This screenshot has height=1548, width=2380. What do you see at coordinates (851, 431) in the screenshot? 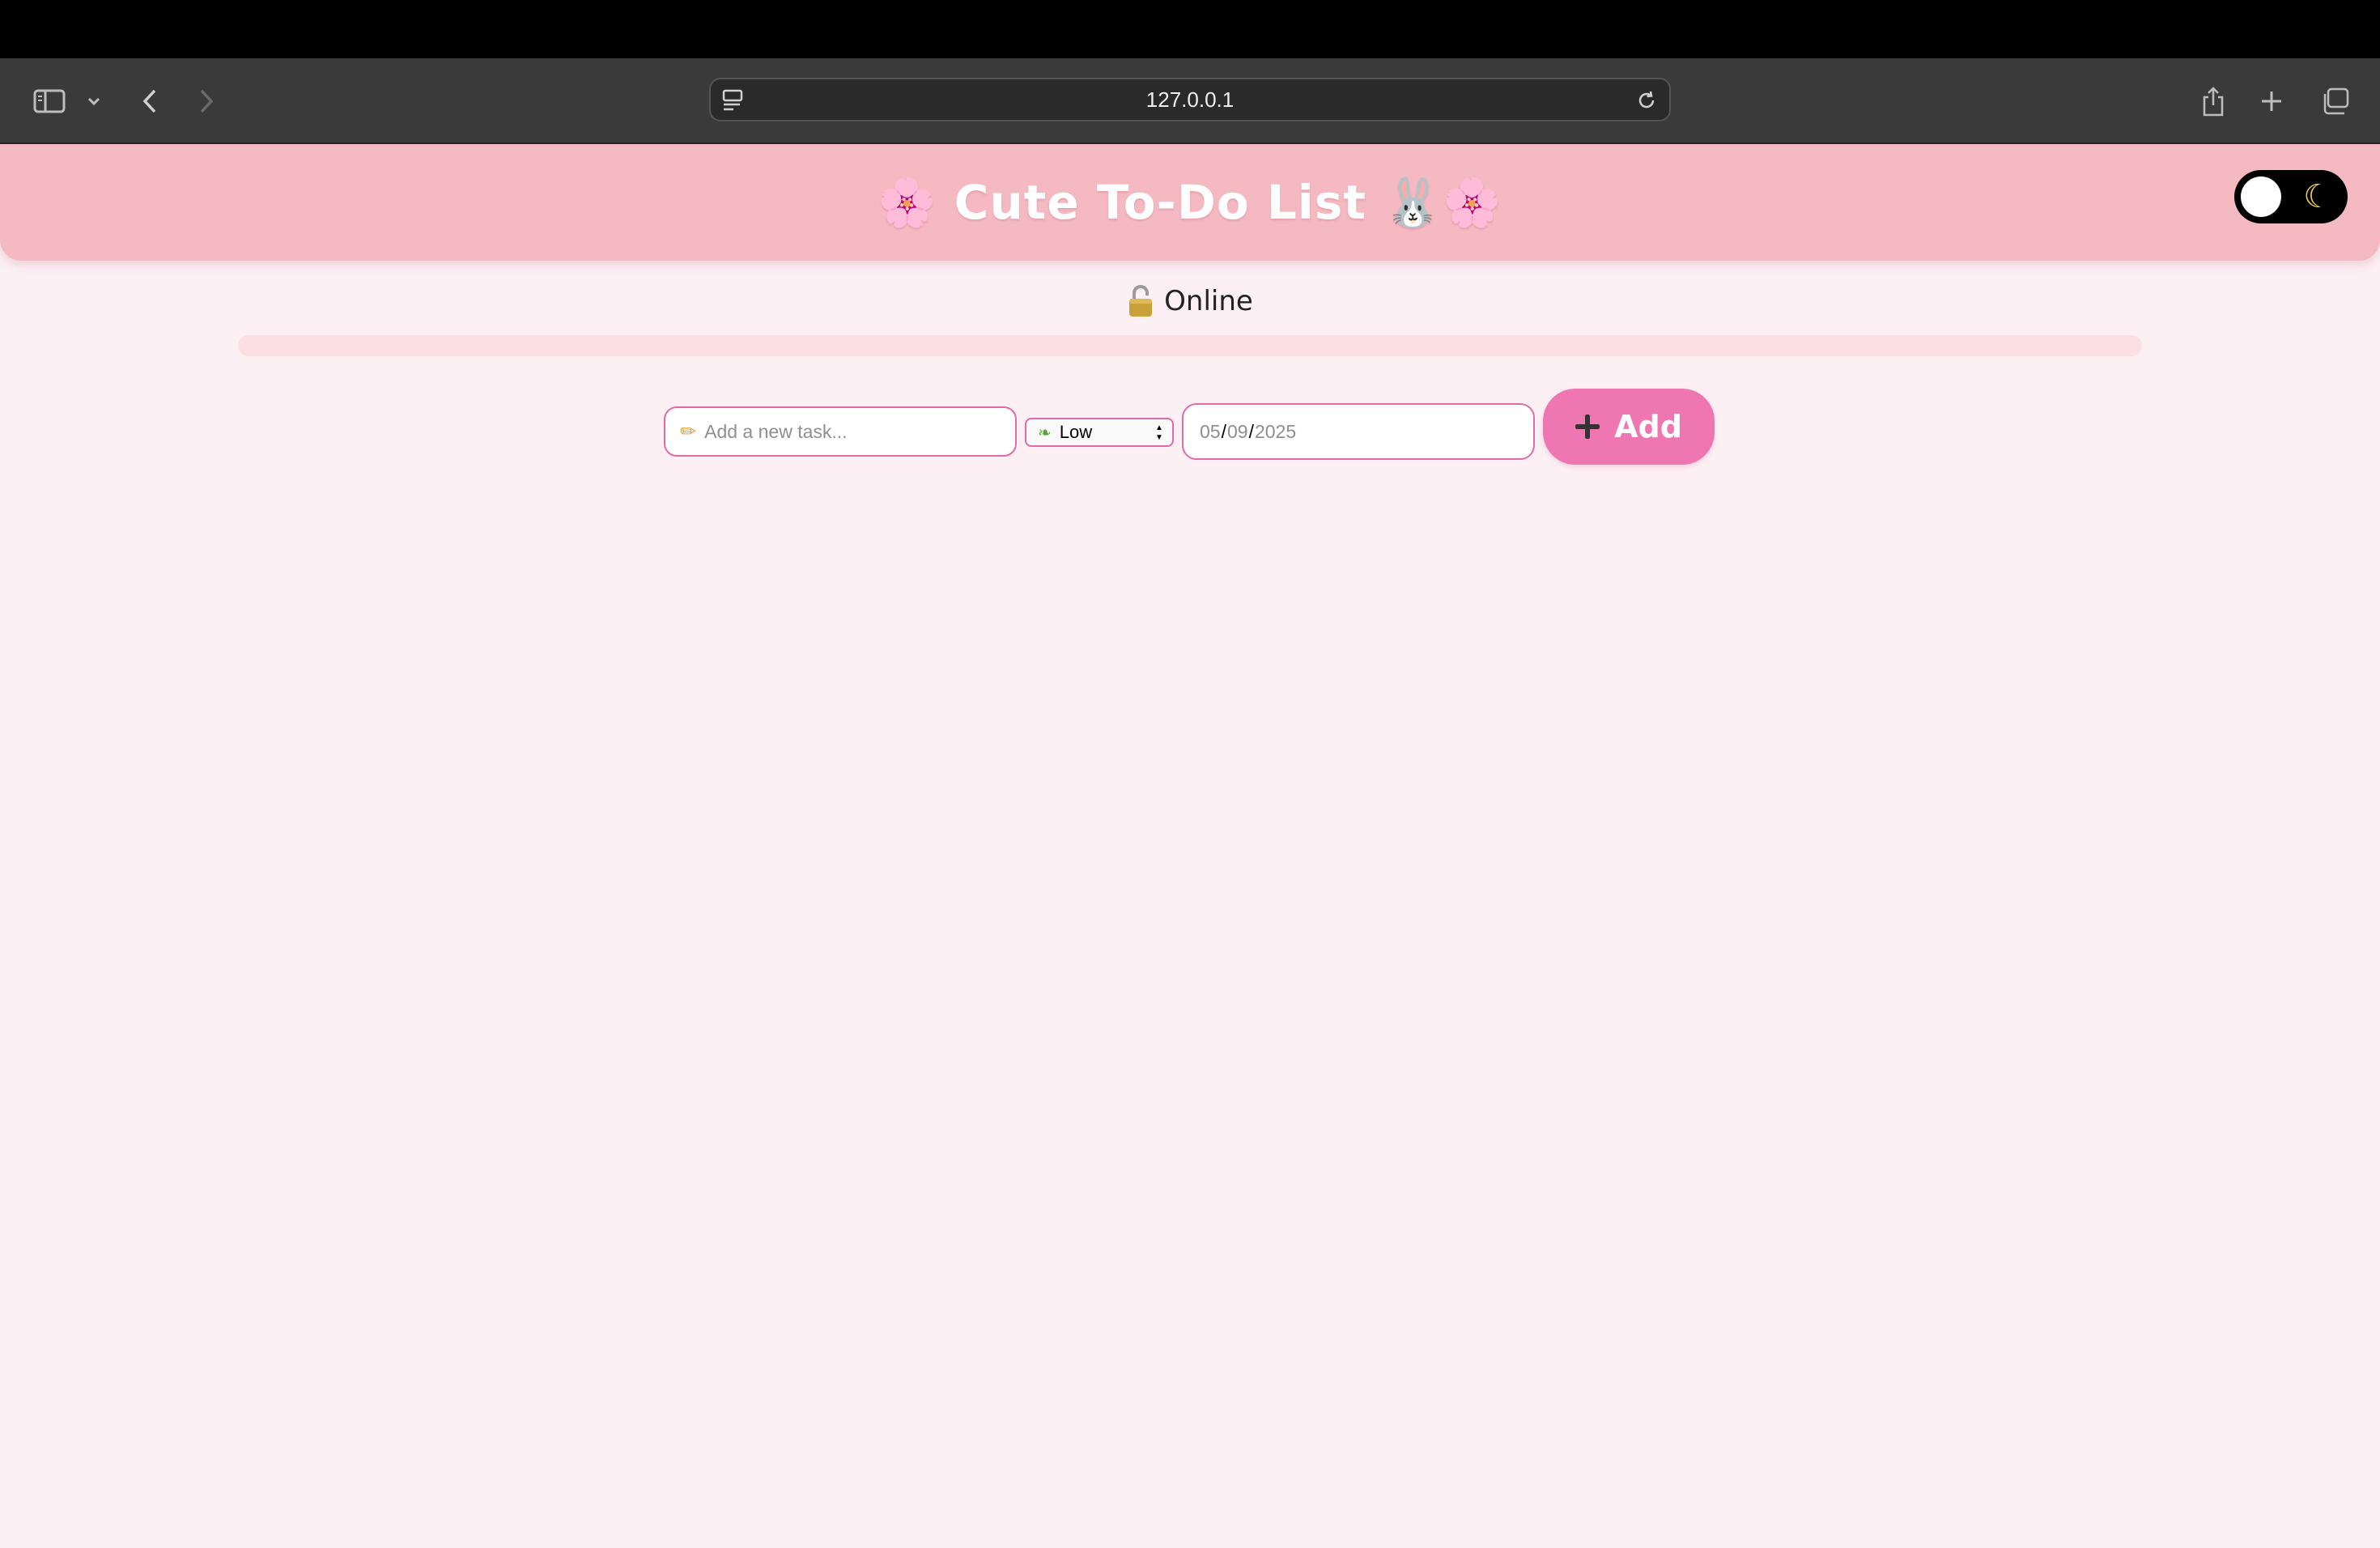
I see `task-input` at bounding box center [851, 431].